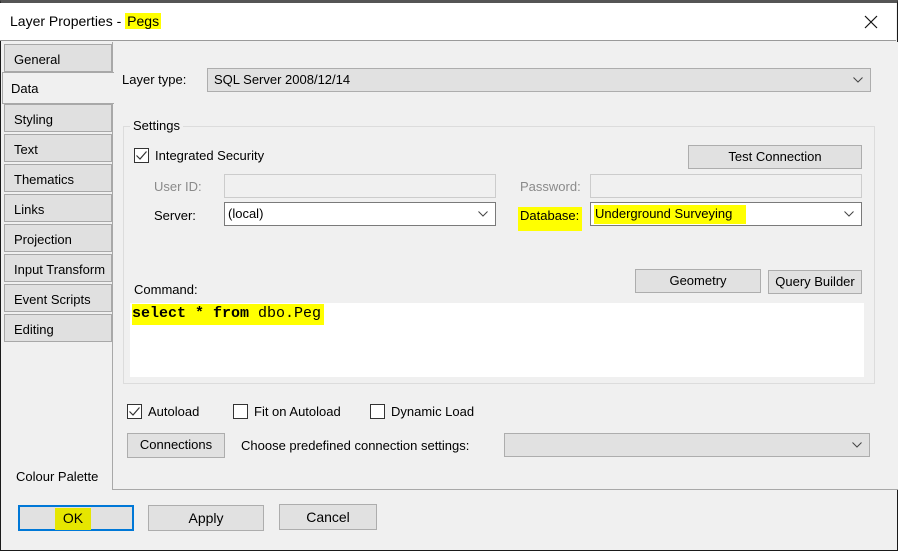 Image resolution: width=898 pixels, height=551 pixels. I want to click on tab-text: Text, so click(58, 148).